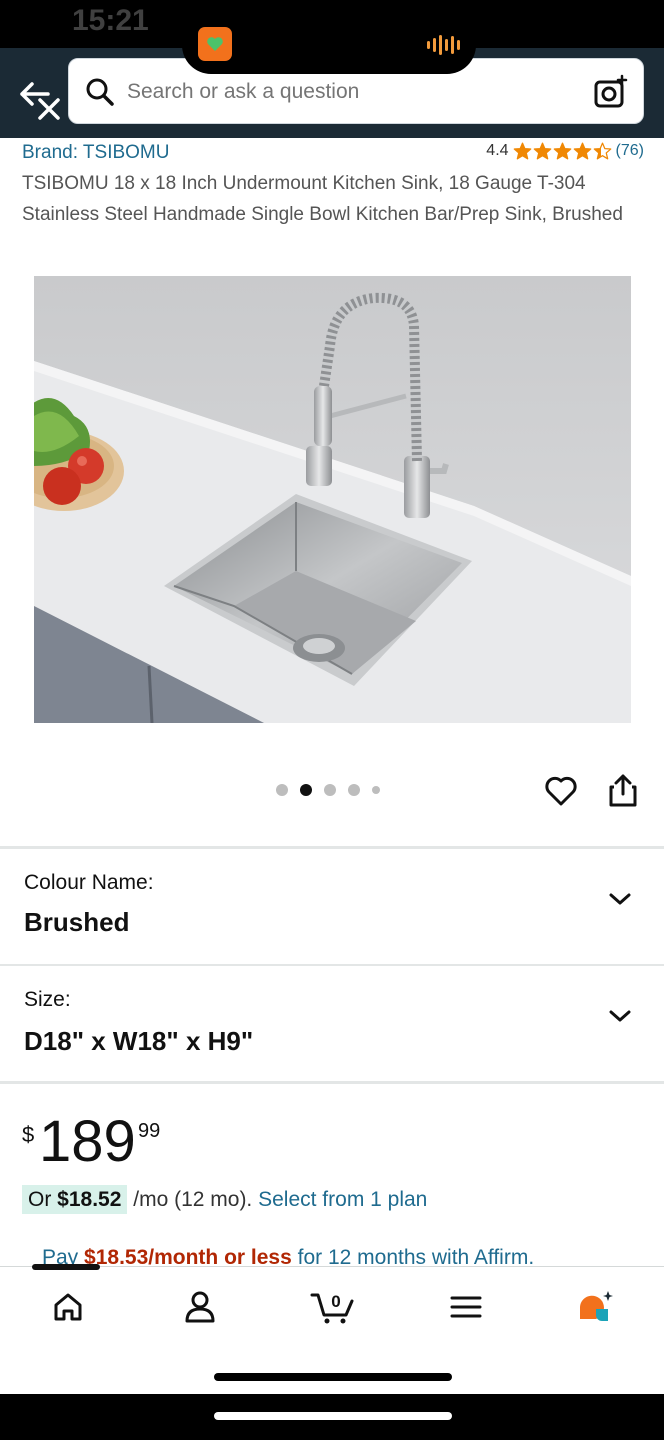 The width and height of the screenshot is (664, 1440). I want to click on system-bottom-bar, so click(332, 1417).